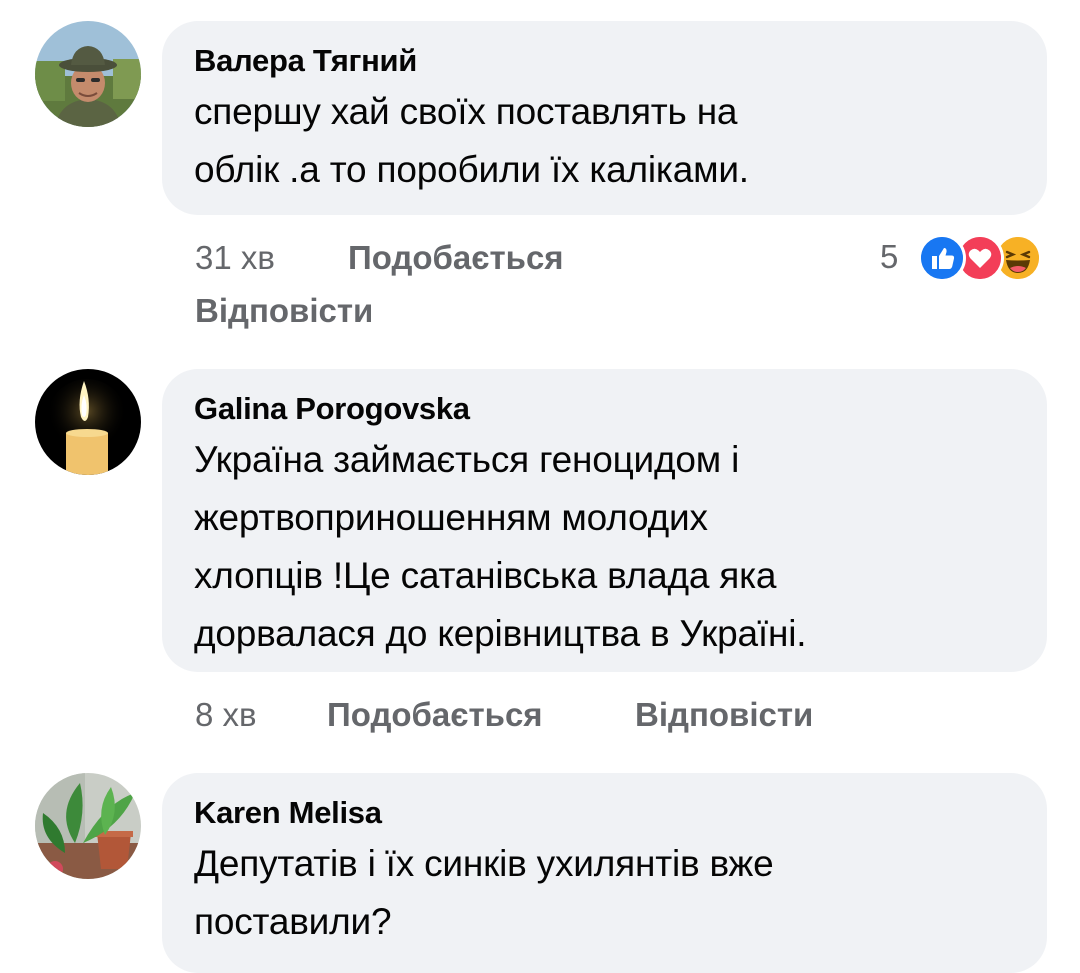 The image size is (1080, 973). I want to click on author-name: Karen Melisa, so click(605, 813).